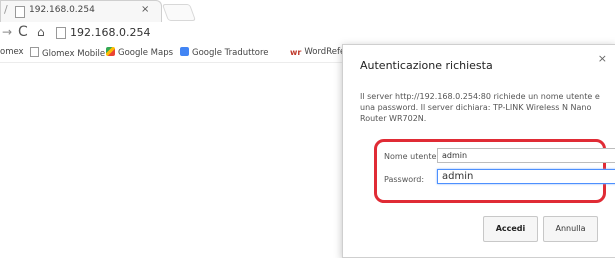 This screenshot has width=615, height=258. What do you see at coordinates (6, 9) in the screenshot?
I see `tab-edge: /` at bounding box center [6, 9].